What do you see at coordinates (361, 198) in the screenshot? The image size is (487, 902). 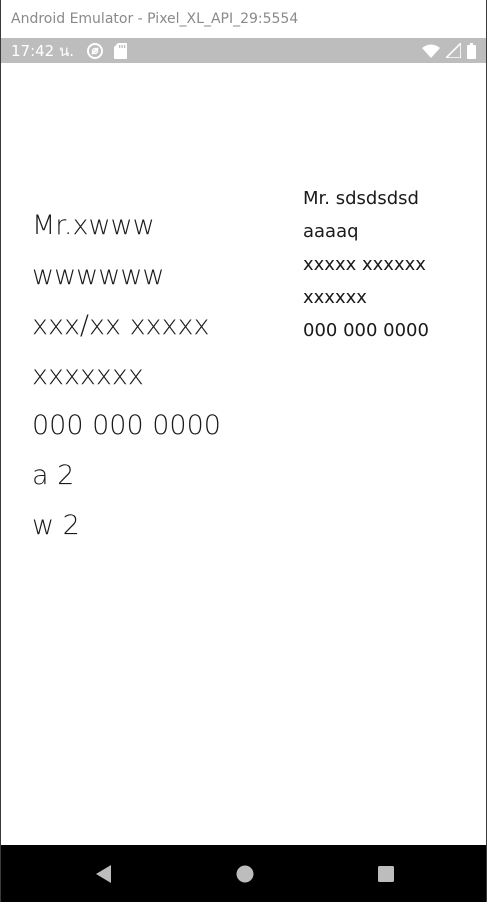 I see `right-line: Mr. sdsdsdsd` at bounding box center [361, 198].